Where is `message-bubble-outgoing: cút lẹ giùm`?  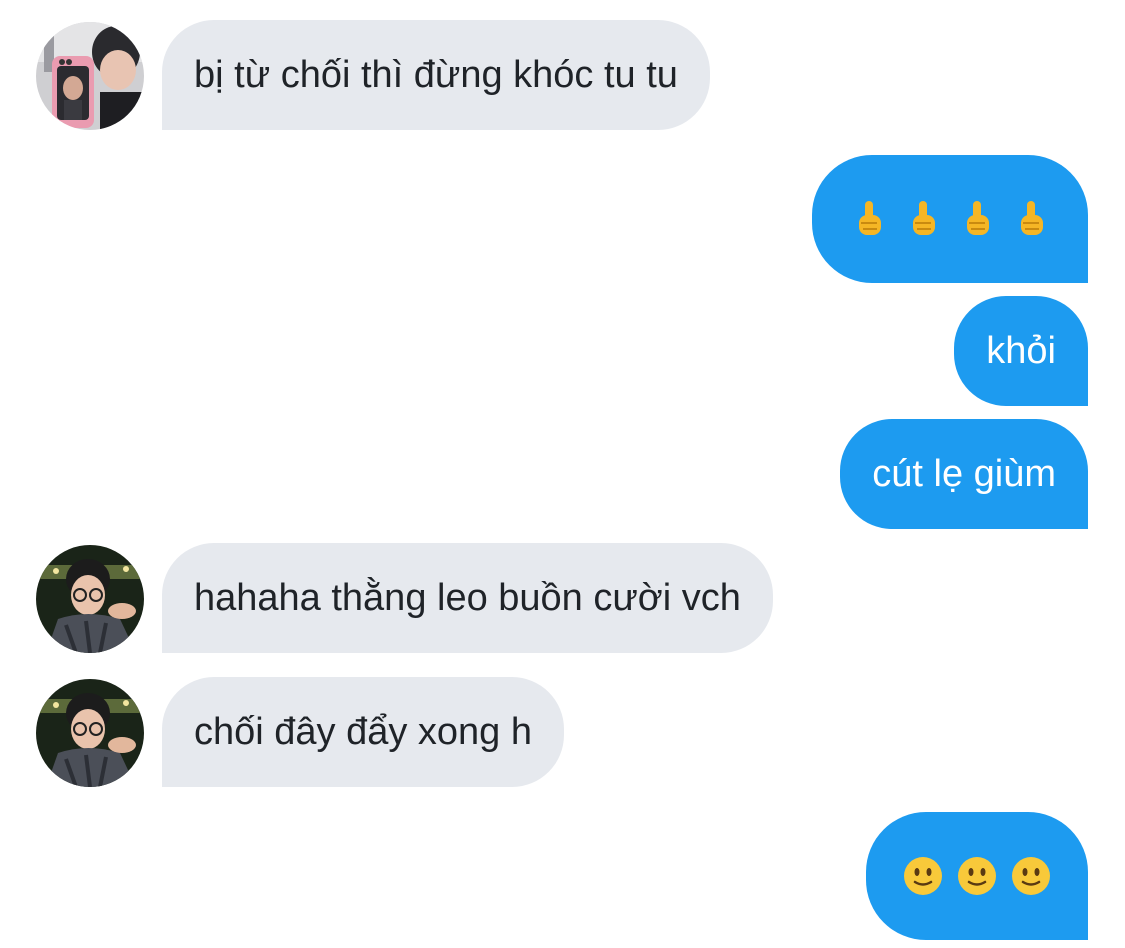
message-bubble-outgoing: cút lẹ giùm is located at coordinates (964, 474).